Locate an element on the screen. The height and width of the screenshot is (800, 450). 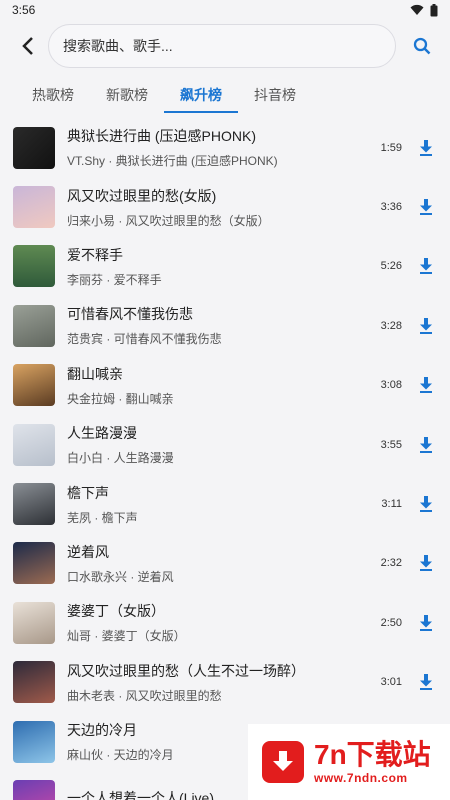
song-row: 风又吹过眼里的愁（人生不过一场醉） 曲木老表 · 风又吹过眼里的愁 3:01 is located at coordinates (225, 682).